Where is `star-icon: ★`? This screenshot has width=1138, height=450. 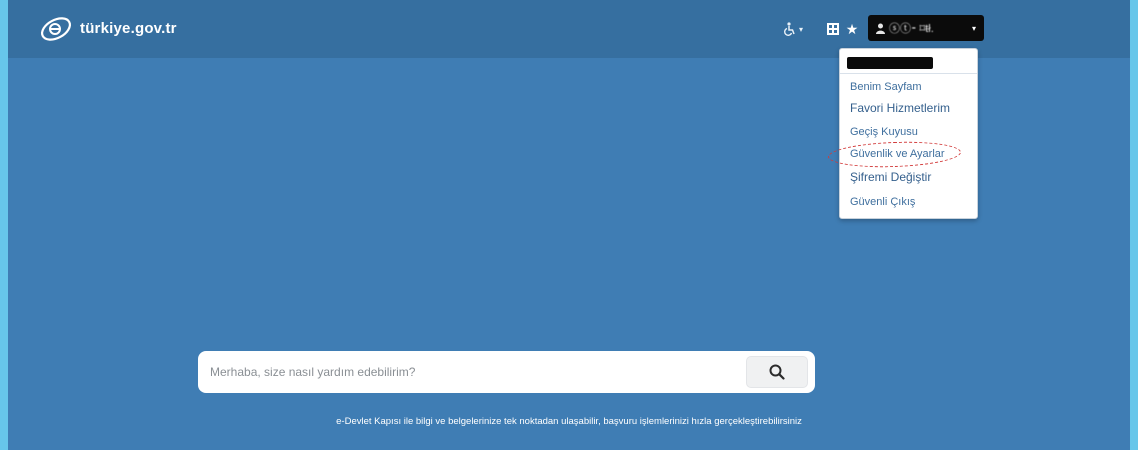
star-icon: ★ is located at coordinates (852, 28).